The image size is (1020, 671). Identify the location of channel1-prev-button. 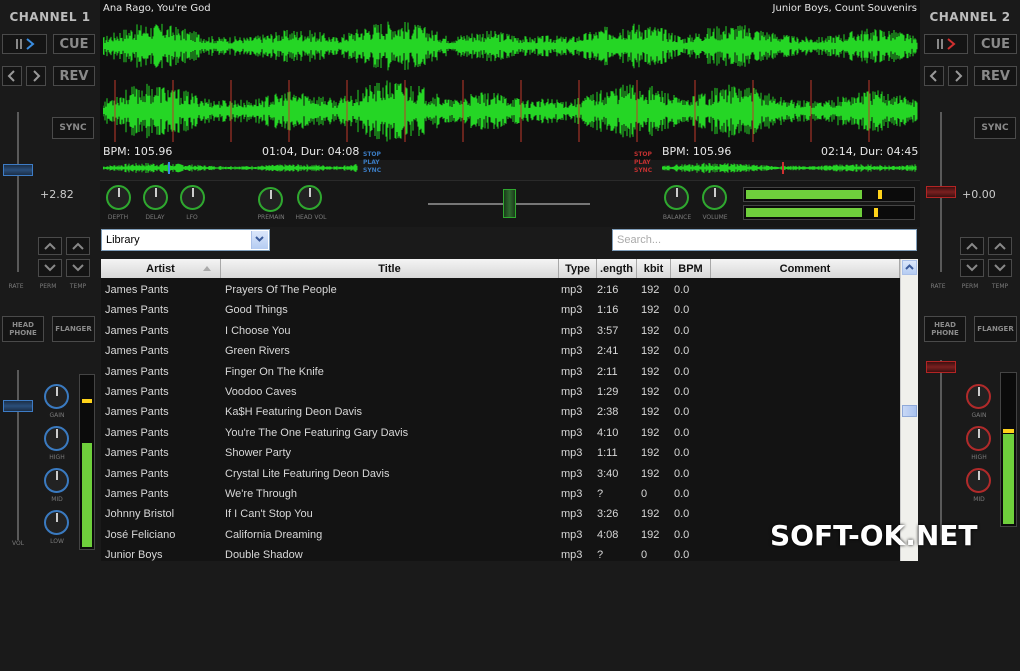
(12, 76).